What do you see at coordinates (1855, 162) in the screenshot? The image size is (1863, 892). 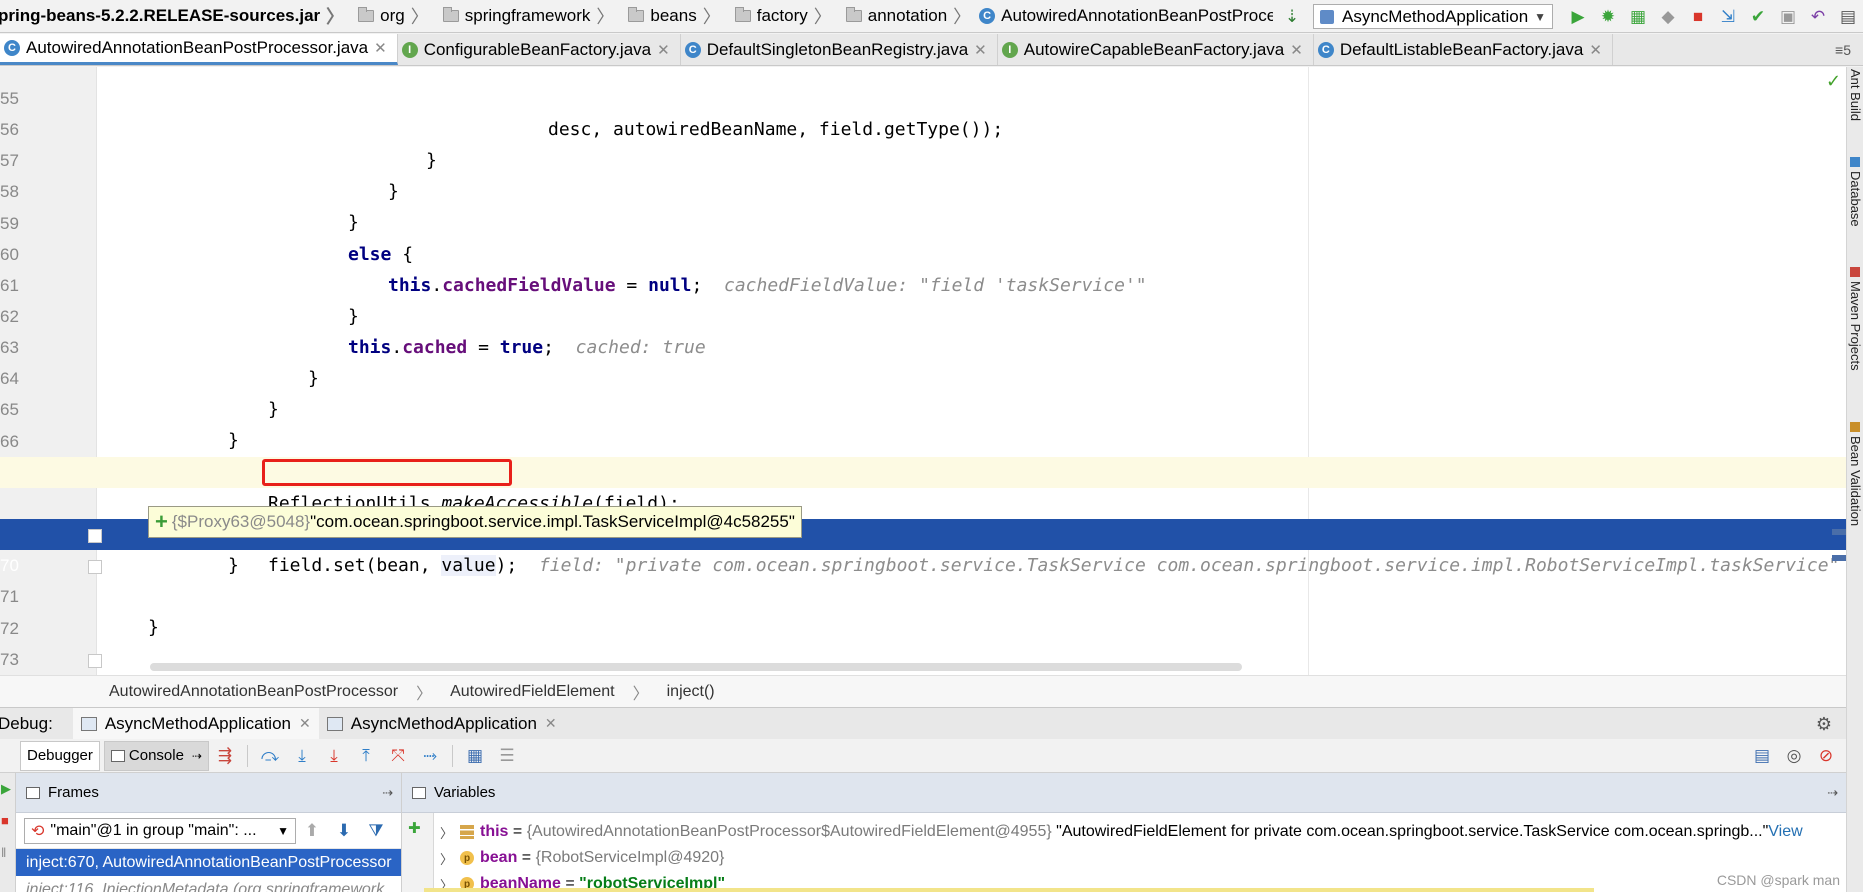 I see `database-icon` at bounding box center [1855, 162].